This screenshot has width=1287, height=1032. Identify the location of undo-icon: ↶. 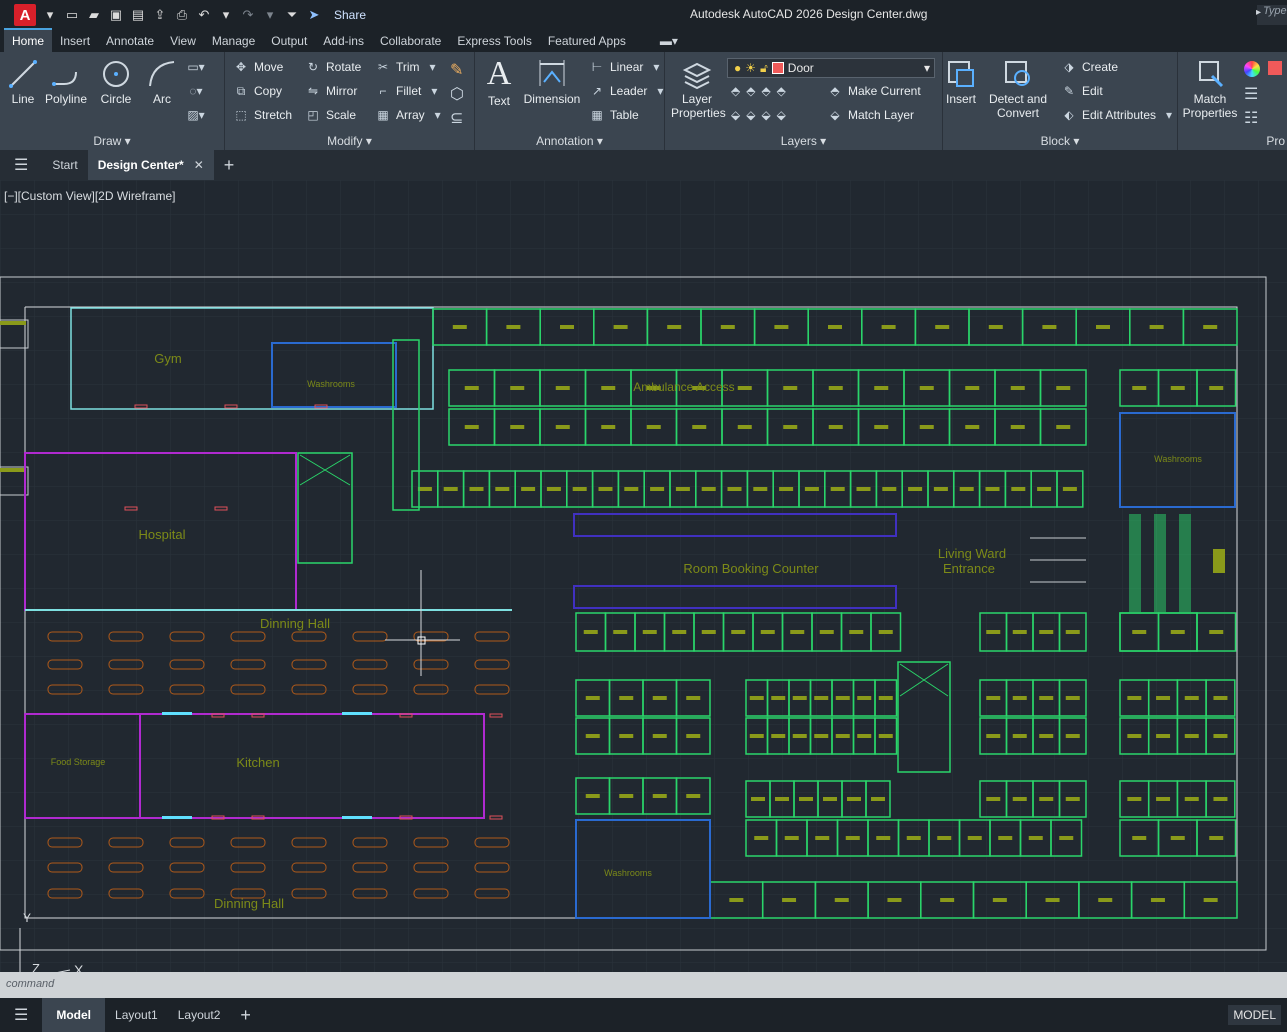
(204, 15).